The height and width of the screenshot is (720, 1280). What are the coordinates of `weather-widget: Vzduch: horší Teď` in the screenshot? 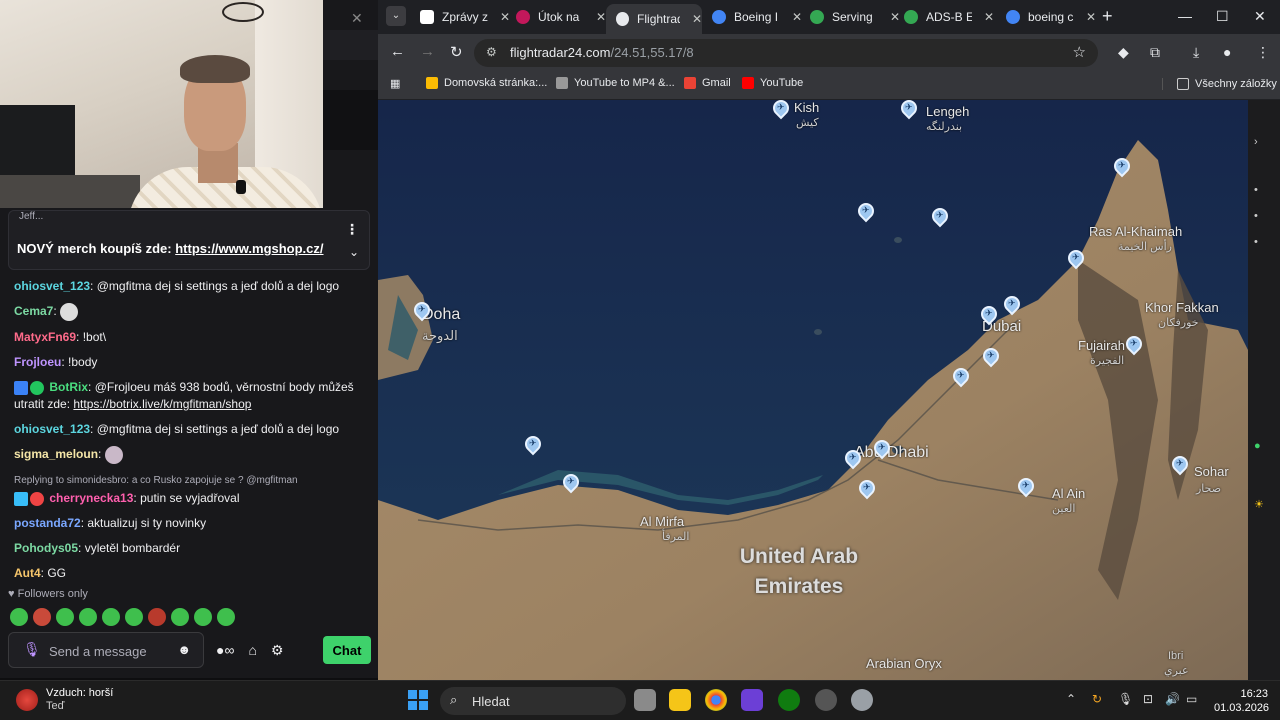 It's located at (64, 700).